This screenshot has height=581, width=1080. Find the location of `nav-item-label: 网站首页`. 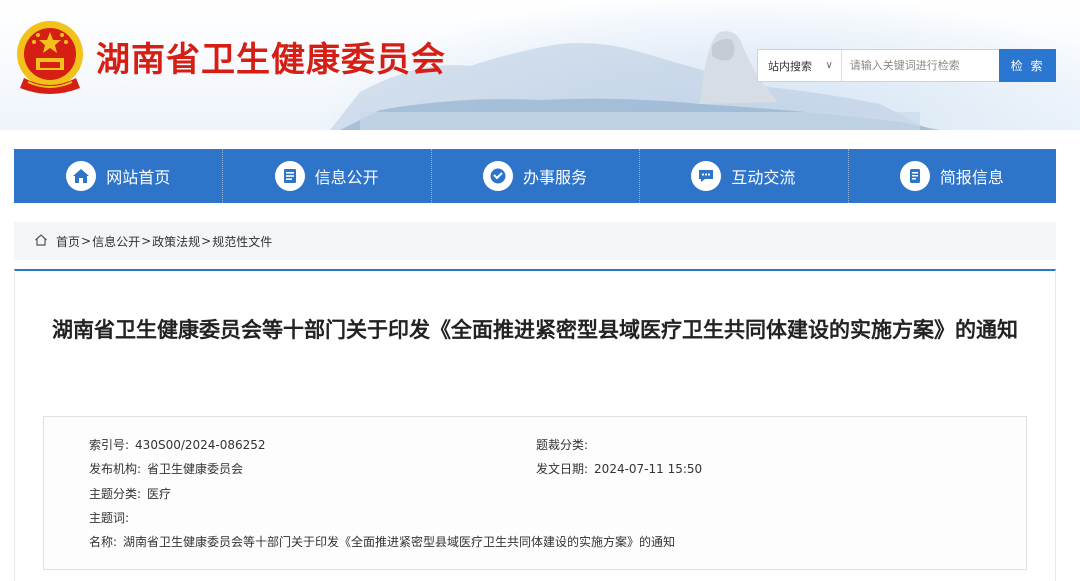

nav-item-label: 网站首页 is located at coordinates (138, 177).